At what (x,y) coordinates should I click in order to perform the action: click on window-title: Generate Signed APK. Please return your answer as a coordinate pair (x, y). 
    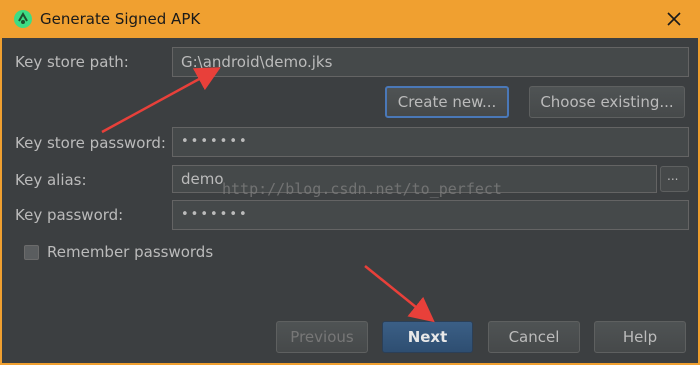
    Looking at the image, I should click on (120, 19).